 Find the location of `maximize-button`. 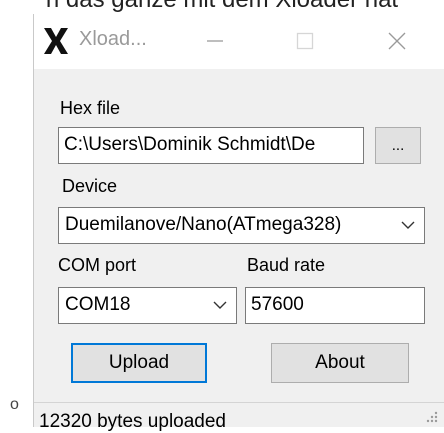

maximize-button is located at coordinates (305, 41).